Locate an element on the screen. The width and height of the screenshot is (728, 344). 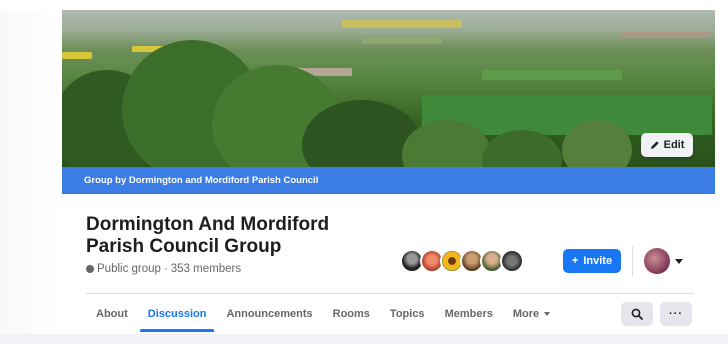
ellipsis-icon: ··· is located at coordinates (676, 314).